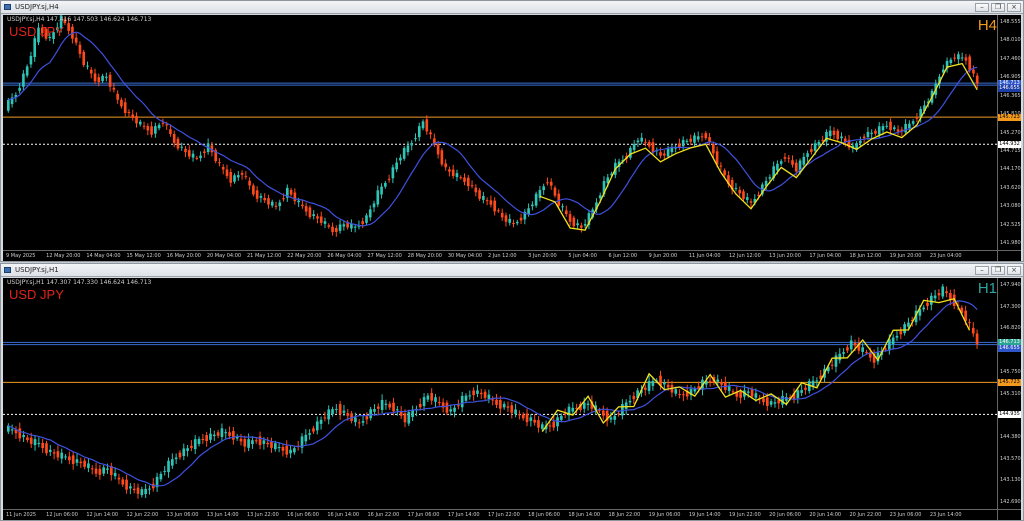 The image size is (1024, 521). I want to click on time-tick-label: 26 May 04:00, so click(344, 256).